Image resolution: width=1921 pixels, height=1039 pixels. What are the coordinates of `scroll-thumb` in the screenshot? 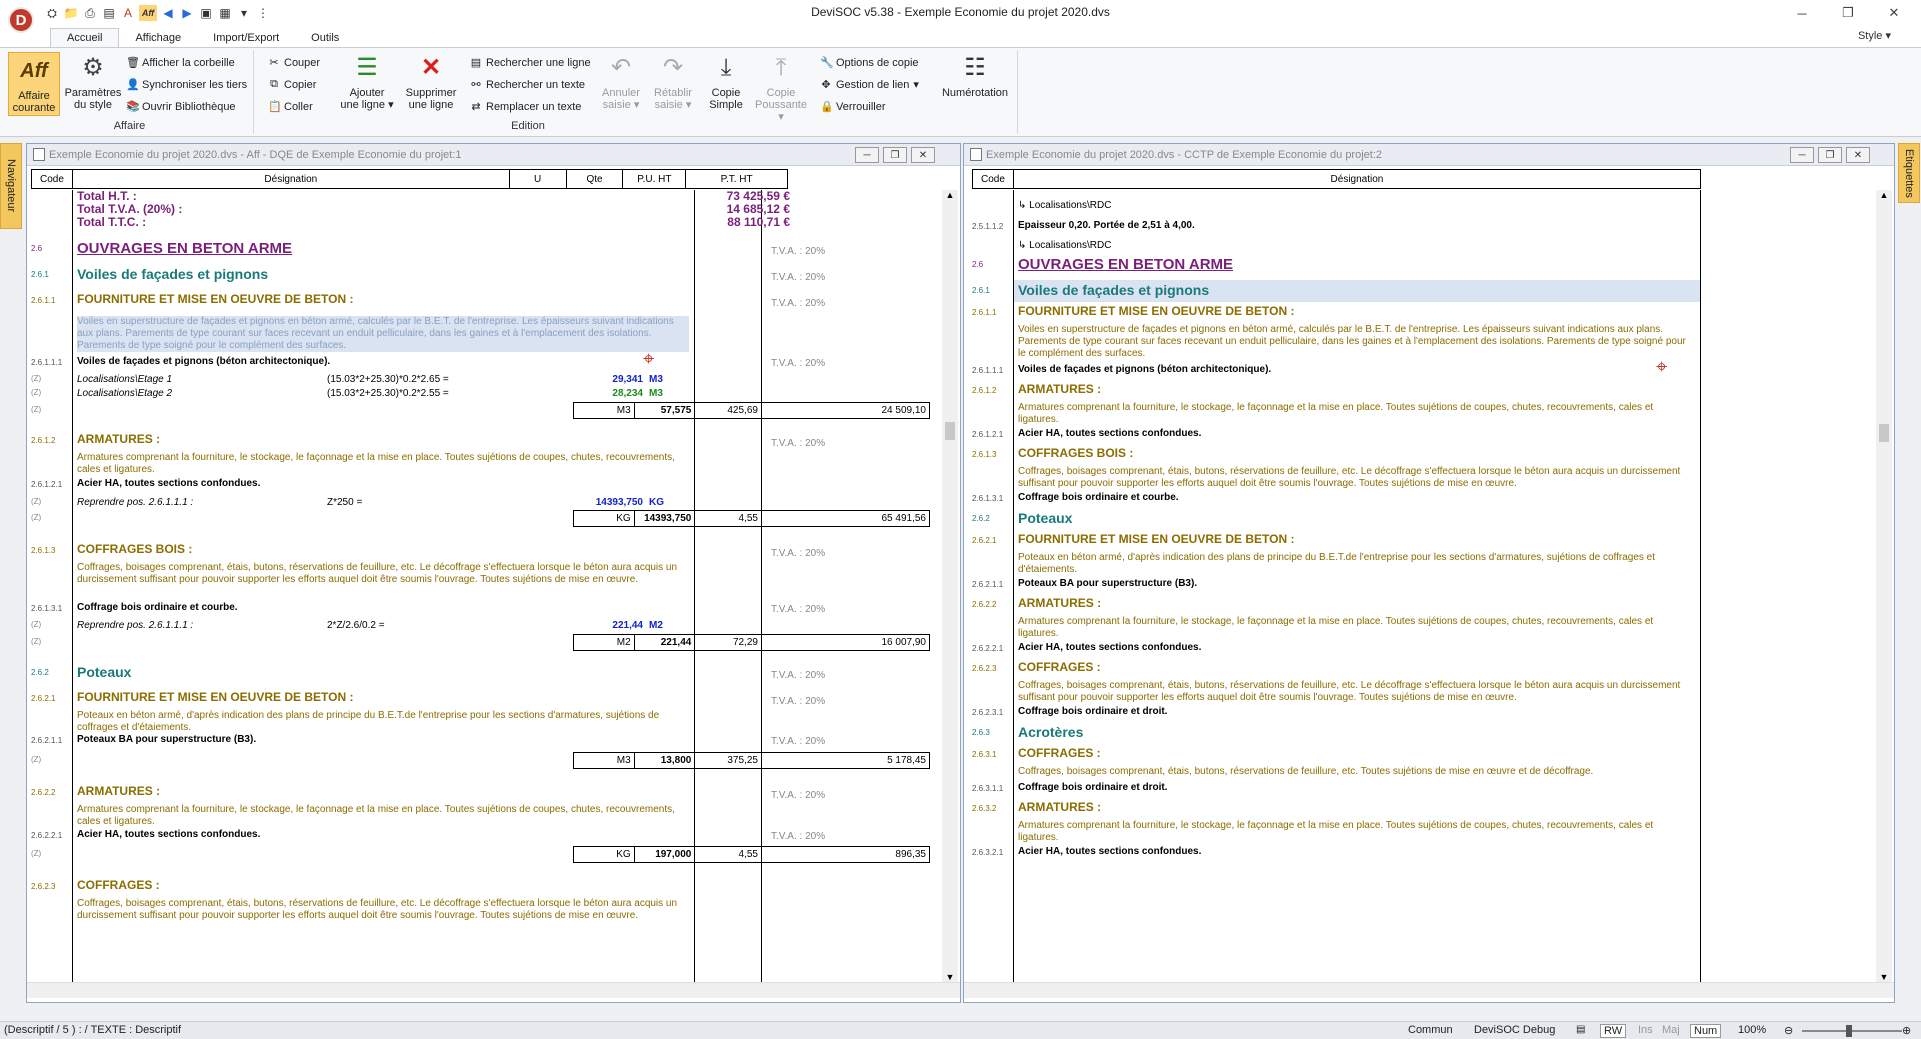 It's located at (1884, 433).